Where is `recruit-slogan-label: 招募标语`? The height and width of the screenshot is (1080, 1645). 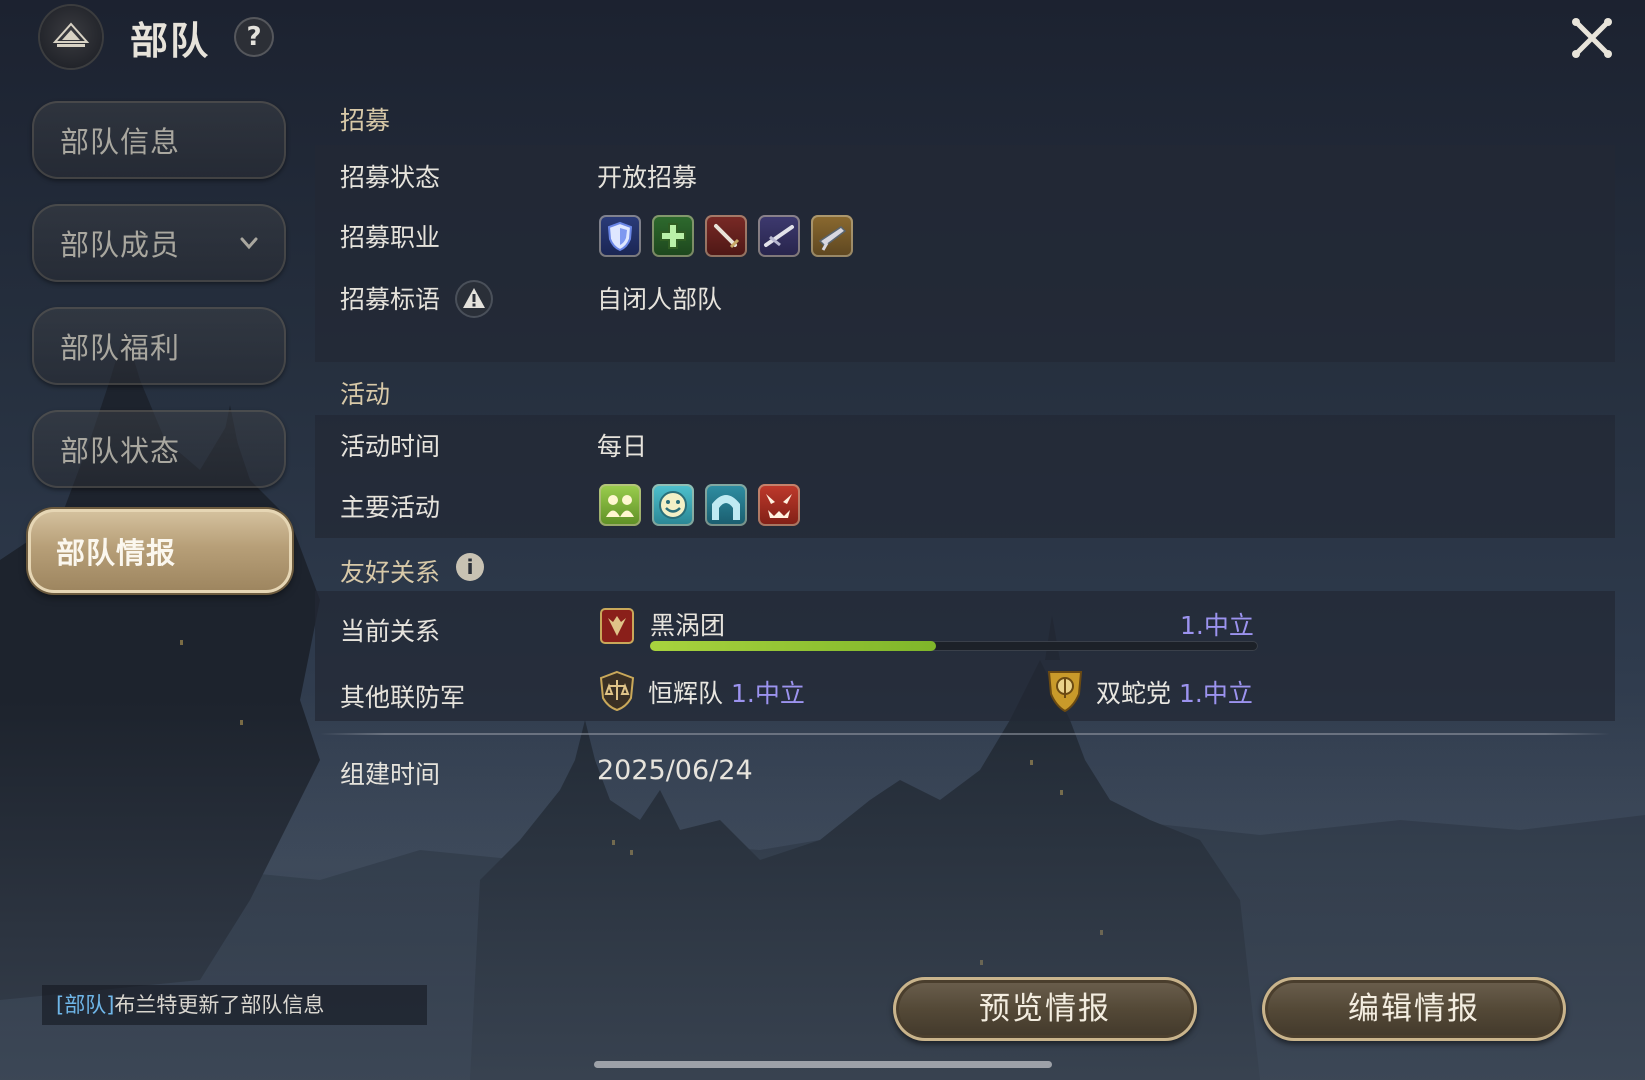
recruit-slogan-label: 招募标语 is located at coordinates (390, 299).